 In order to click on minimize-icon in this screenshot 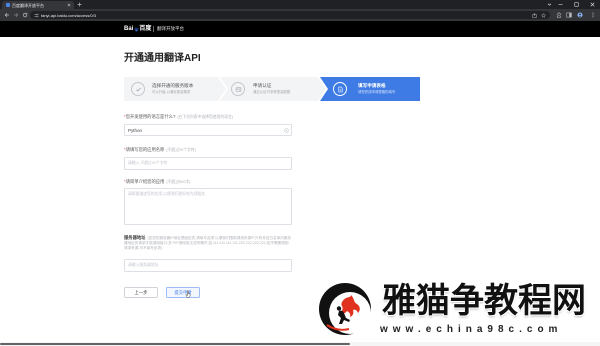, I will do `click(560, 4)`.